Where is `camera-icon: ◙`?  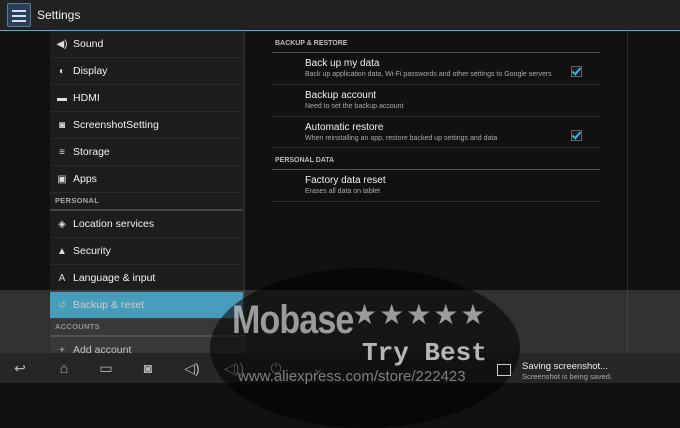 camera-icon: ◙ is located at coordinates (62, 125).